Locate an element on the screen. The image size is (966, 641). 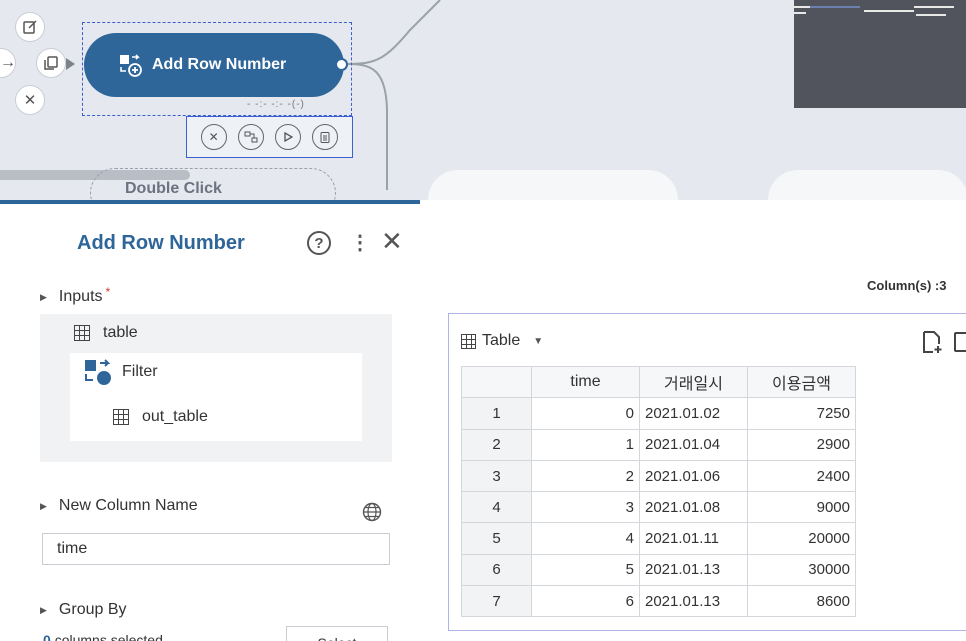
panel-title: Add Row Number is located at coordinates (161, 243).